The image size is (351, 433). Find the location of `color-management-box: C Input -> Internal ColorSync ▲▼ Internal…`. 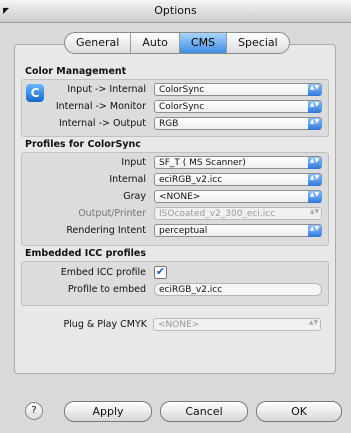

color-management-box: C Input -> Internal ColorSync ▲▼ Internal… is located at coordinates (175, 108).